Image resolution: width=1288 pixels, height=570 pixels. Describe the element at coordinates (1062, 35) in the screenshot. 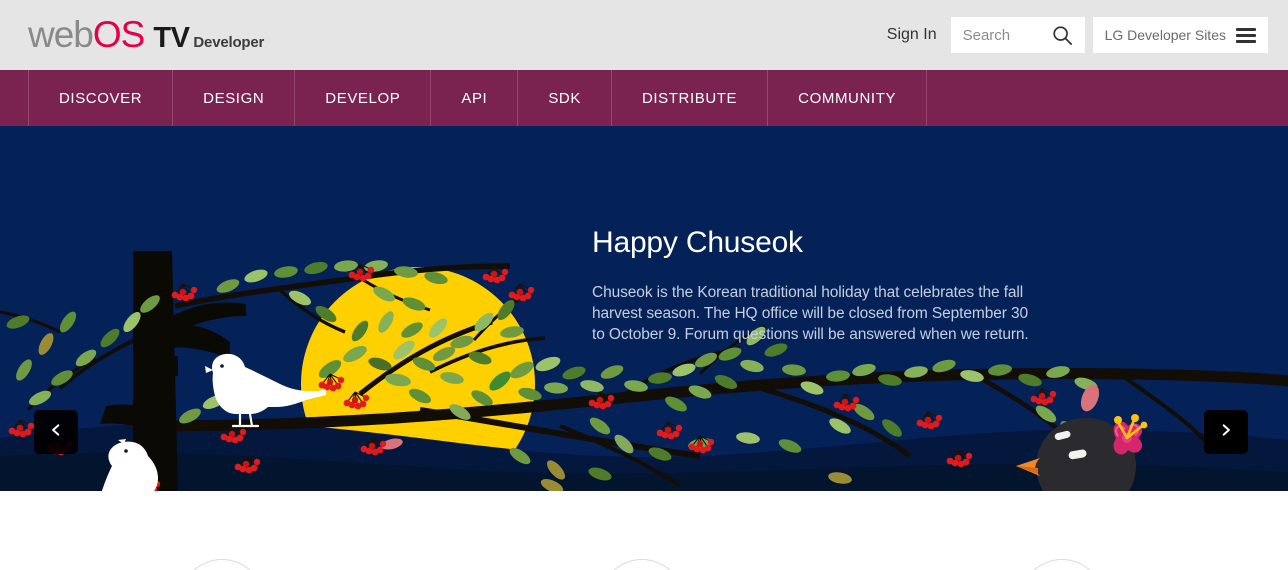

I see `search-icon` at that location.